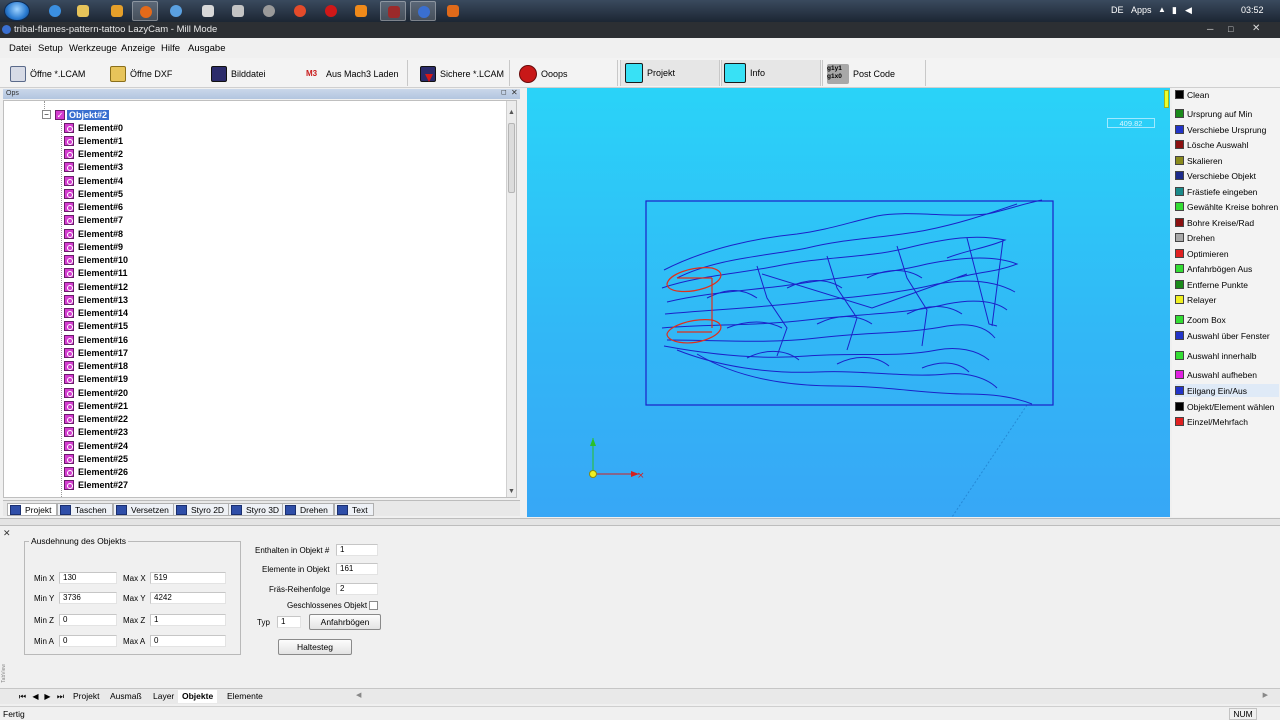 The image size is (1280, 720). What do you see at coordinates (60, 114) in the screenshot?
I see `checkbox-icon: ✓` at bounding box center [60, 114].